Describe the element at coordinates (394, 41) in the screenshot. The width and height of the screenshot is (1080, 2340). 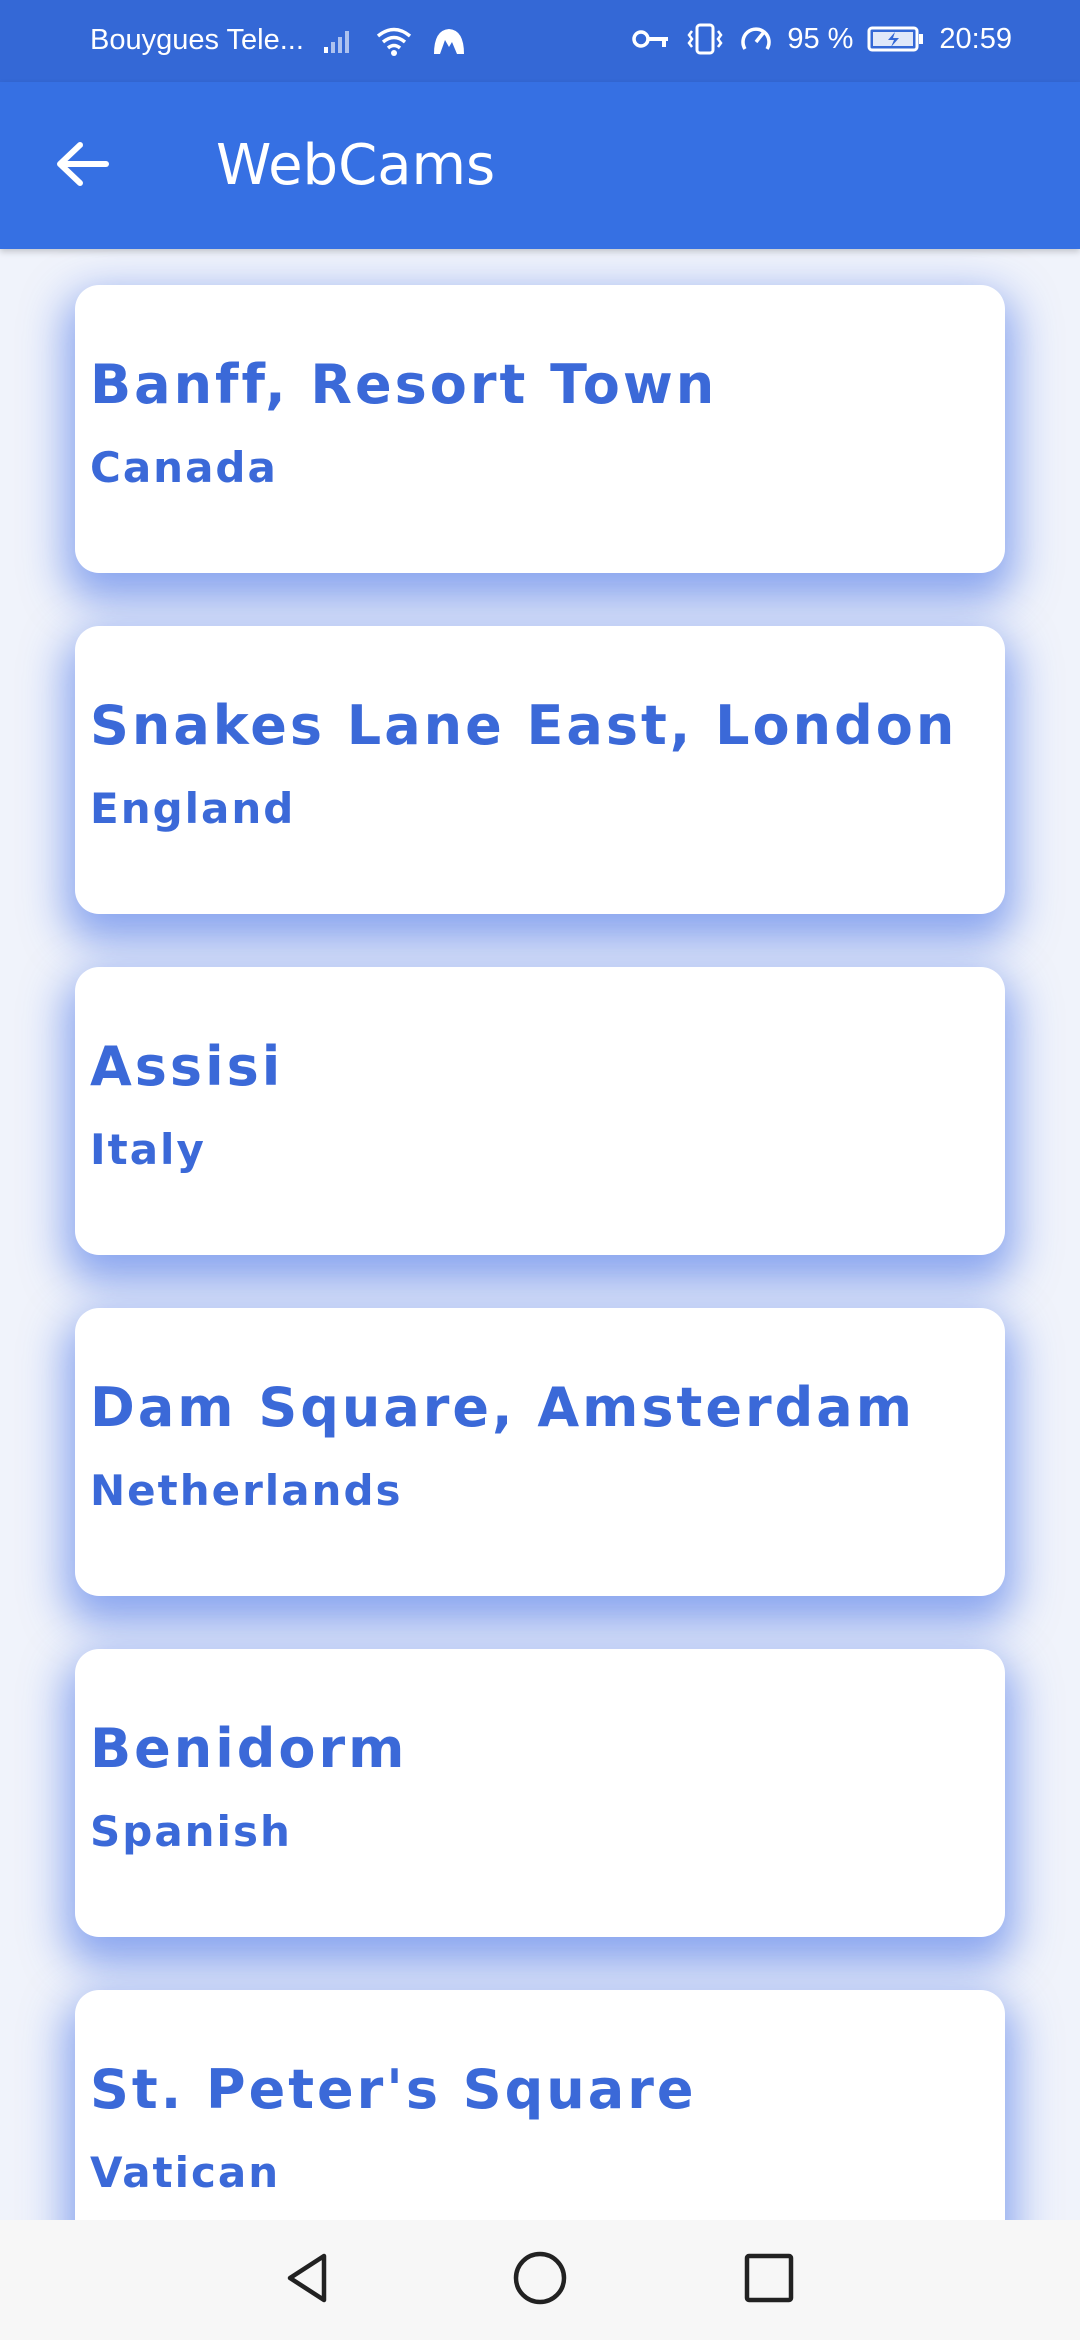
I see `wifi-icon` at that location.